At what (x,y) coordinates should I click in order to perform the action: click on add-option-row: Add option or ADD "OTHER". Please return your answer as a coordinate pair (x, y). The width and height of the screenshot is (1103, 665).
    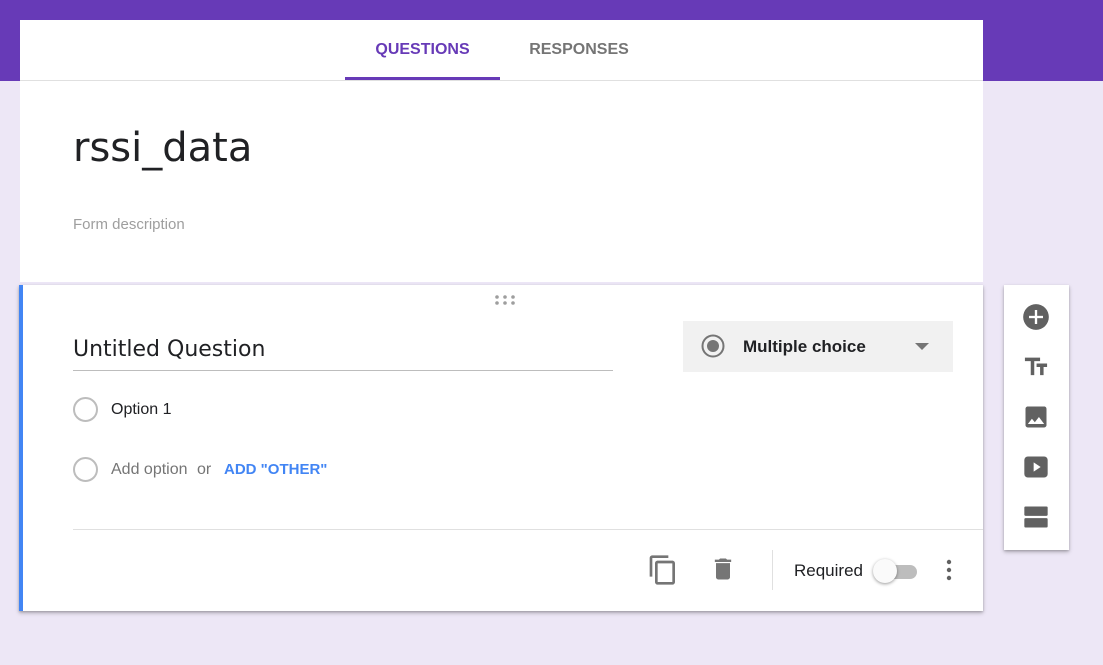
    Looking at the image, I should click on (233, 470).